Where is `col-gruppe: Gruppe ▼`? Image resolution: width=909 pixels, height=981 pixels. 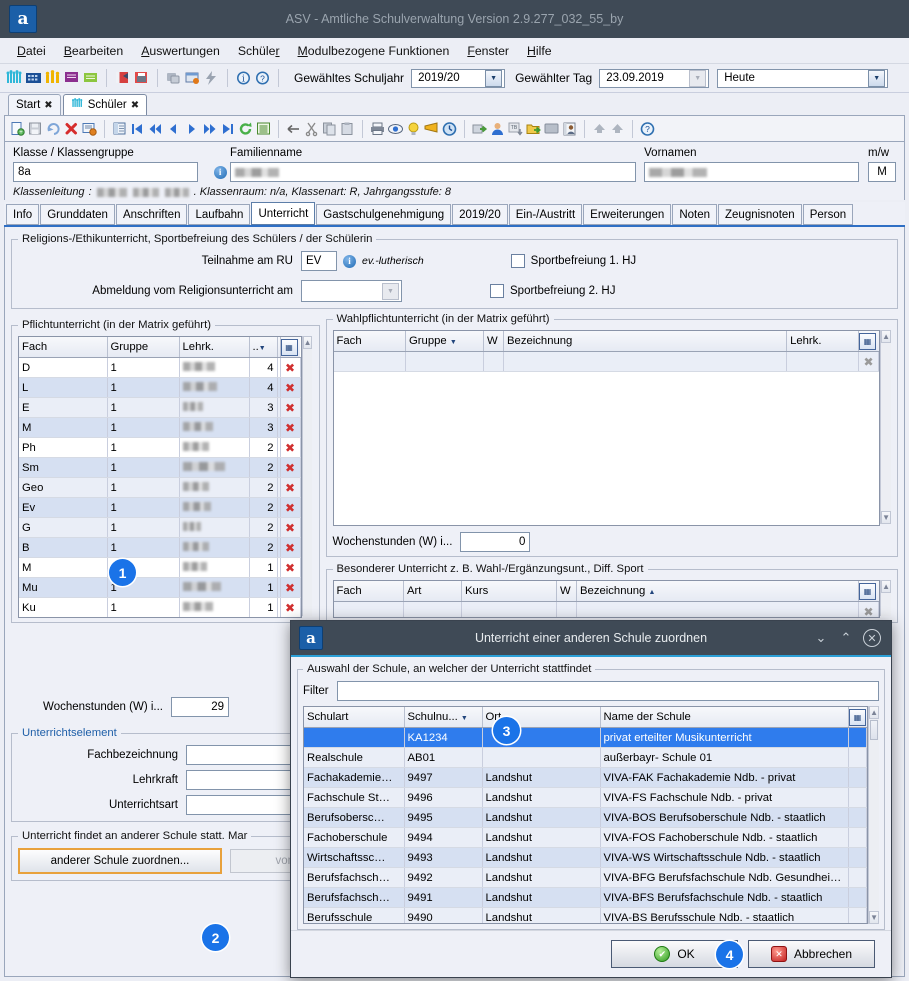 col-gruppe: Gruppe ▼ is located at coordinates (444, 341).